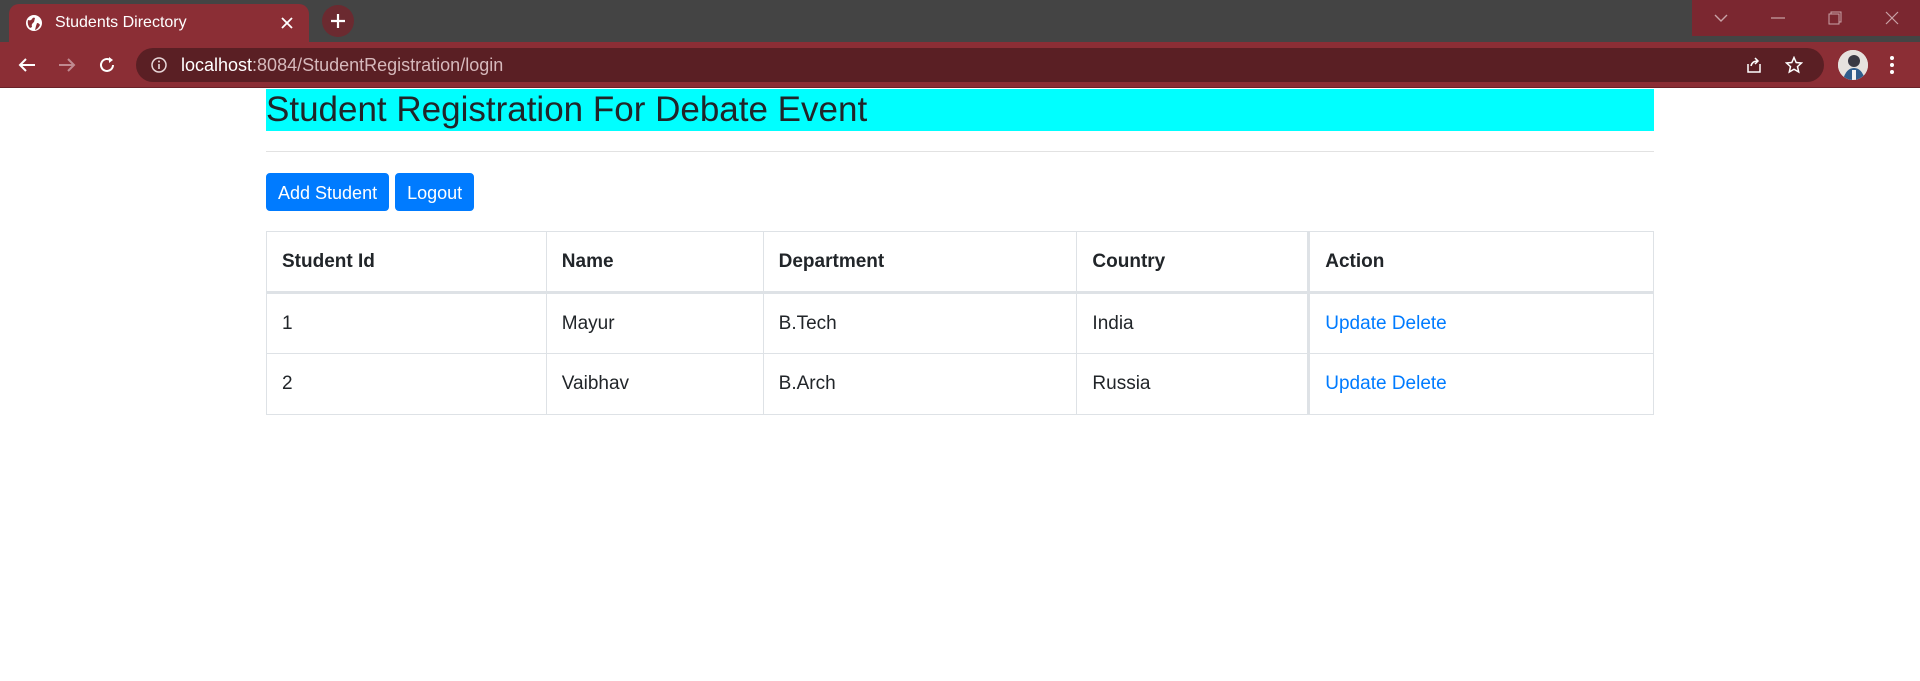 This screenshot has height=681, width=1920. I want to click on table-row: 2 Vaibhav B.Arch Russia Update Delete, so click(960, 384).